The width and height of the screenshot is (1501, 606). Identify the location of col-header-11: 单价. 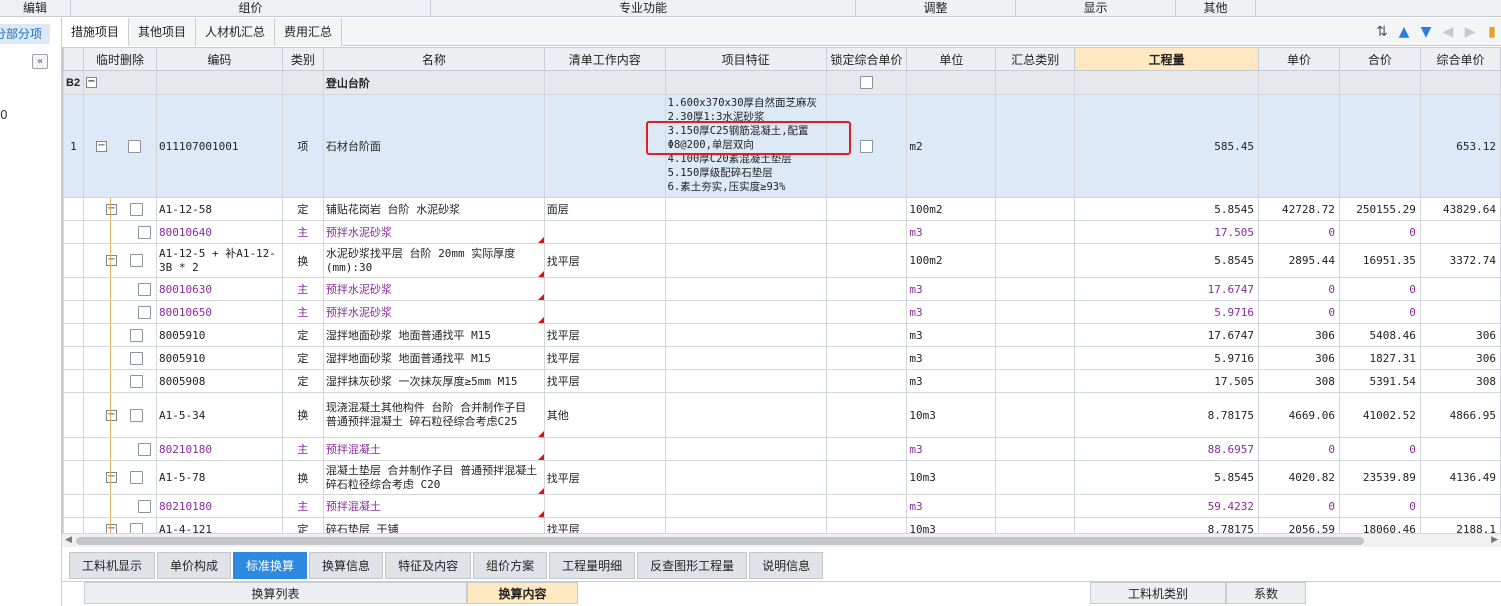
(1298, 59).